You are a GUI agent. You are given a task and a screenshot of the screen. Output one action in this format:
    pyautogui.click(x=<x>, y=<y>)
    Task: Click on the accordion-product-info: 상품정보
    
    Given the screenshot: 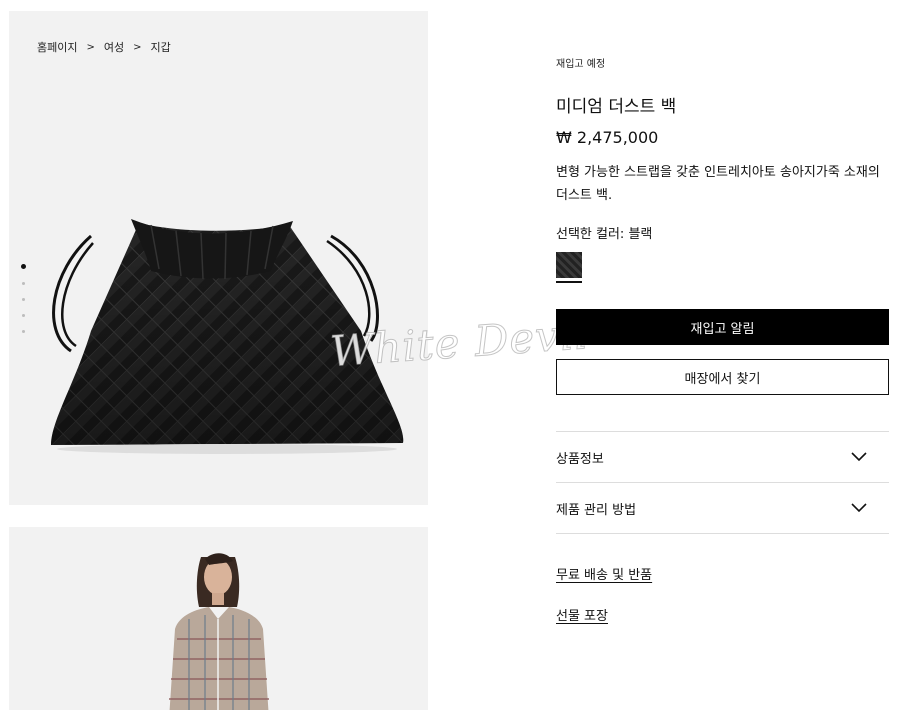 What is the action you would take?
    pyautogui.click(x=722, y=458)
    